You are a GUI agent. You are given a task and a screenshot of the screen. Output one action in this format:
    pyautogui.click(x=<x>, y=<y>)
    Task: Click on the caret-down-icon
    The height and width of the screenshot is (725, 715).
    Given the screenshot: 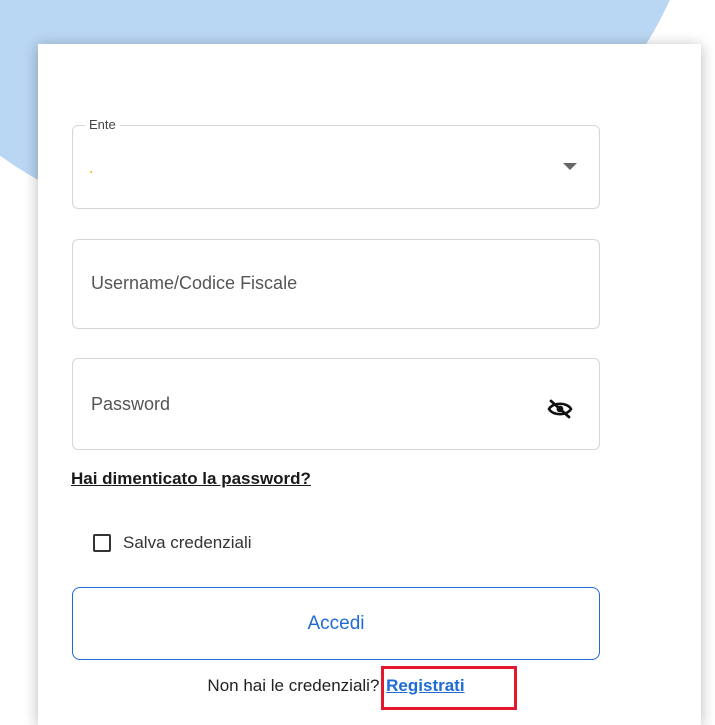 What is the action you would take?
    pyautogui.click(x=570, y=166)
    